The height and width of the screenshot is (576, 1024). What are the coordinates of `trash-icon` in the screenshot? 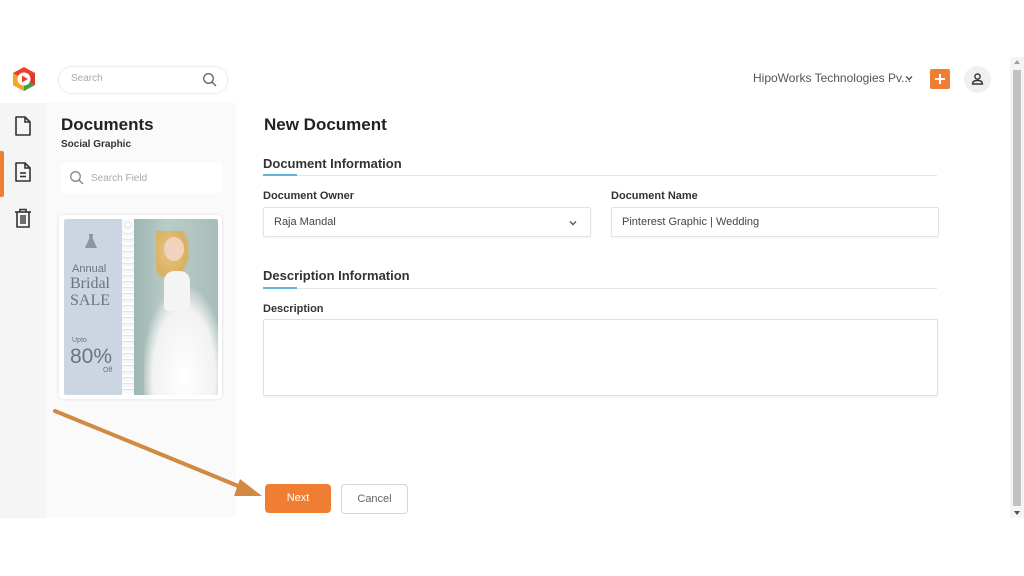 It's located at (23, 218).